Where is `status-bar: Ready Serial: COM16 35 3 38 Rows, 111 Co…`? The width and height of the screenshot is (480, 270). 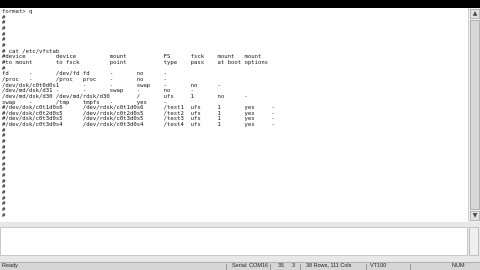 status-bar: Ready Serial: COM16 35 3 38 Rows, 111 Co… is located at coordinates (240, 266).